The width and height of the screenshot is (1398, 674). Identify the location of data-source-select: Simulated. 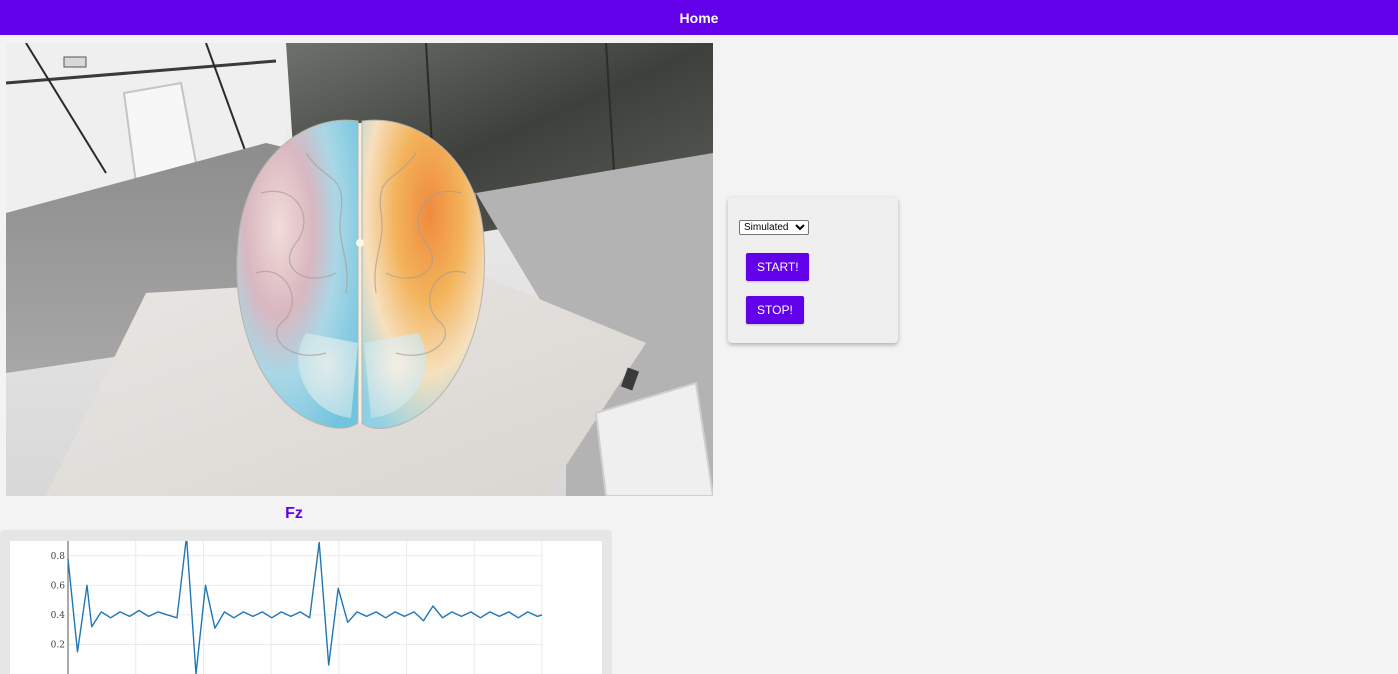
(774, 227).